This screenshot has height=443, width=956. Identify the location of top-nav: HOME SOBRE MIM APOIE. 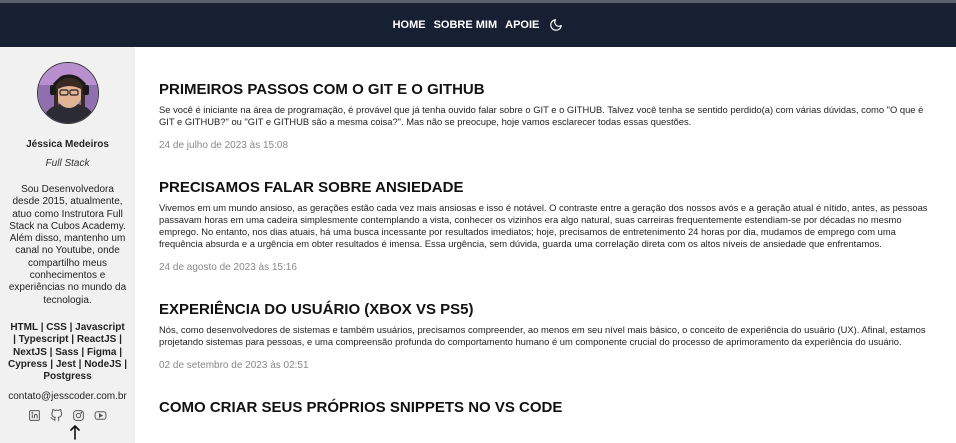
(478, 25).